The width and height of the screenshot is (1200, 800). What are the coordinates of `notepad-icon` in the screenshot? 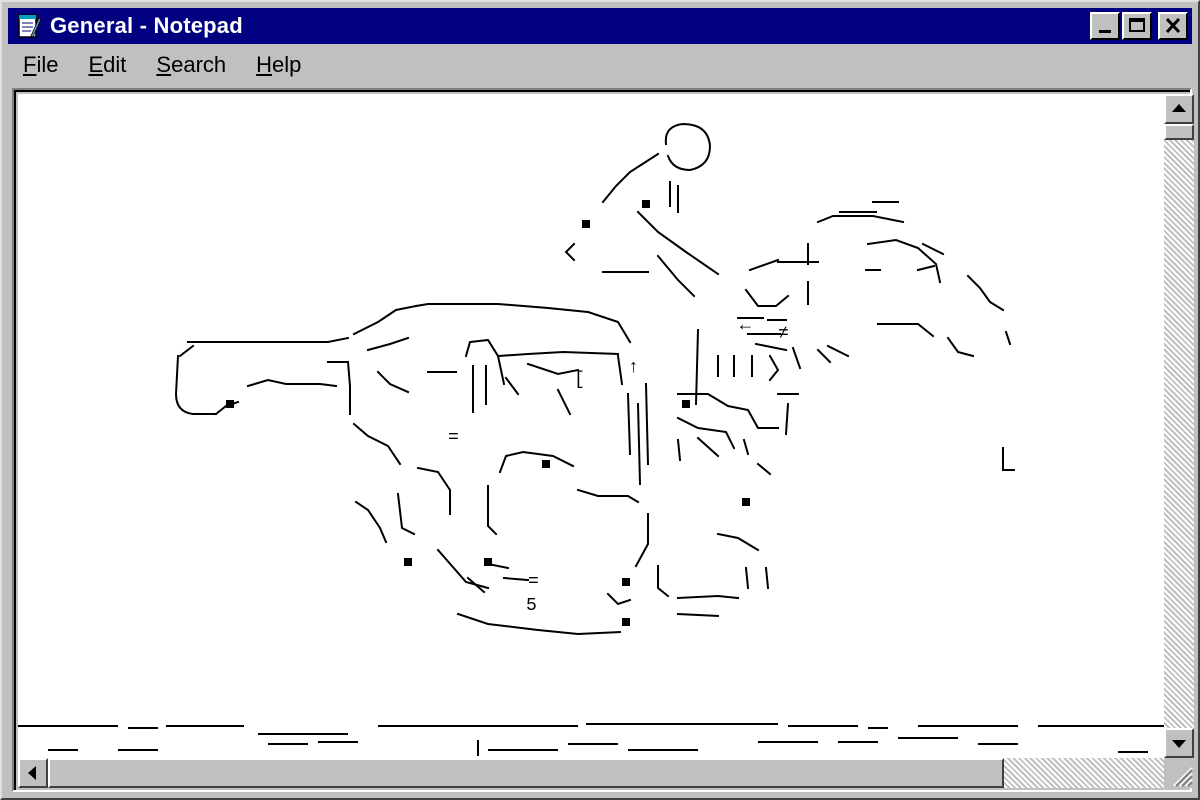 It's located at (28, 26).